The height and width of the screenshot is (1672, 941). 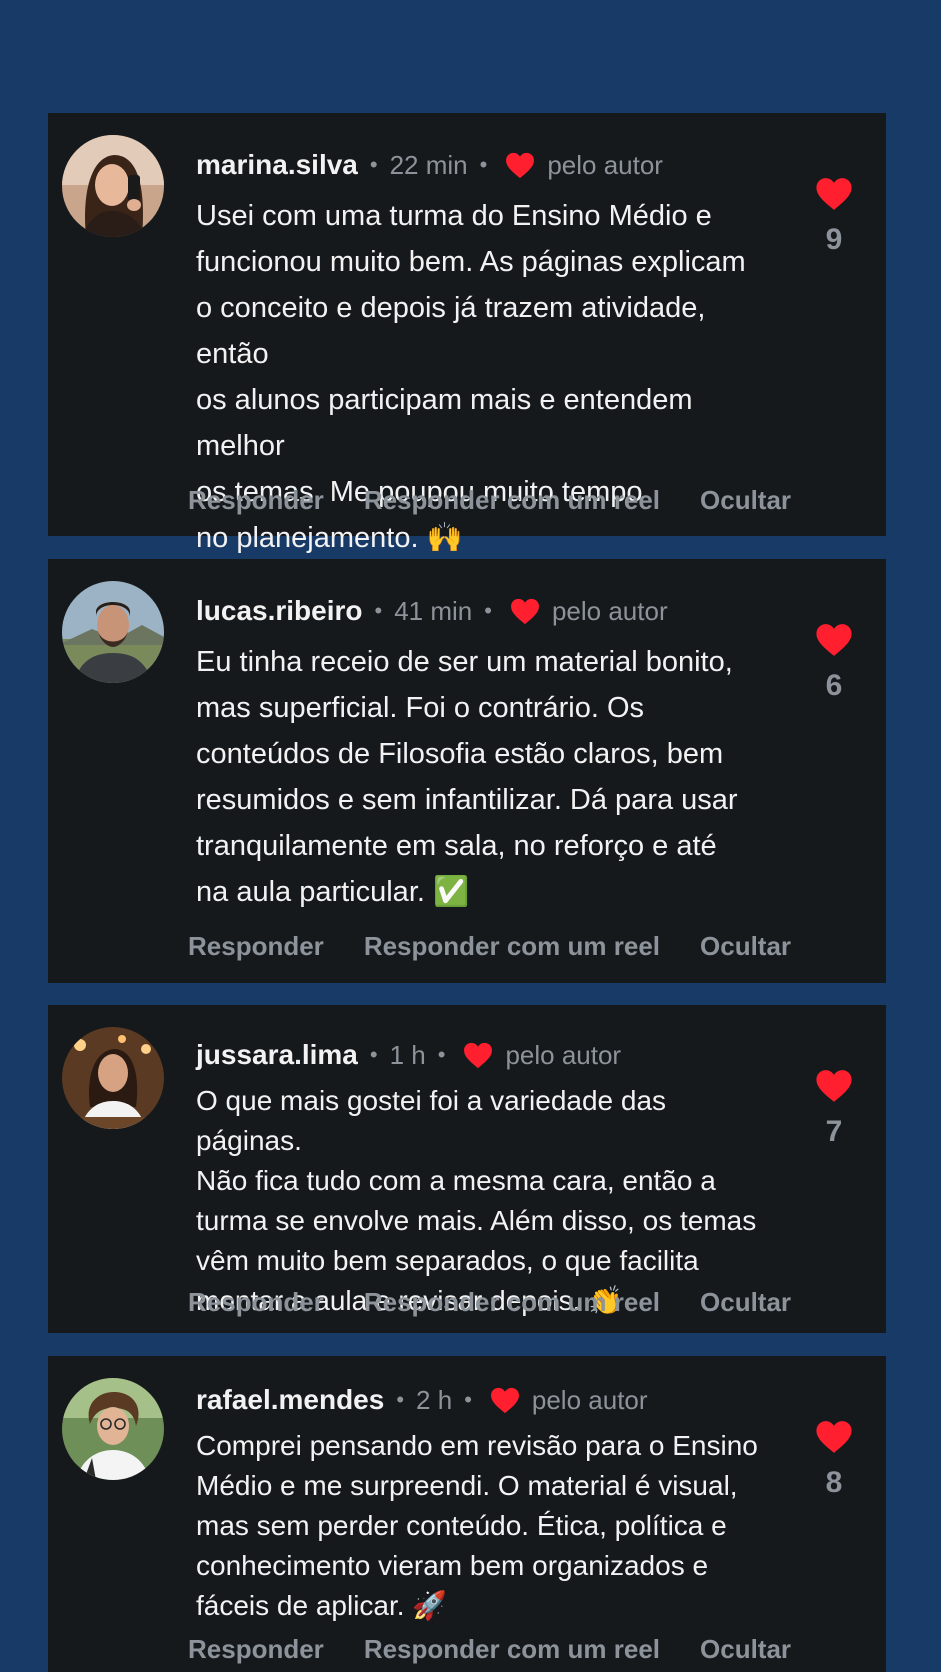 What do you see at coordinates (277, 1055) in the screenshot?
I see `username: jussara.lima` at bounding box center [277, 1055].